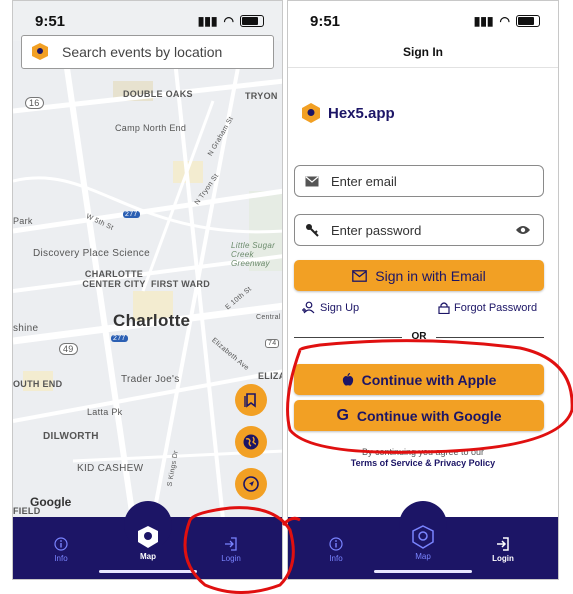  I want to click on continue-with-google-button: G Continue with Google, so click(419, 415).